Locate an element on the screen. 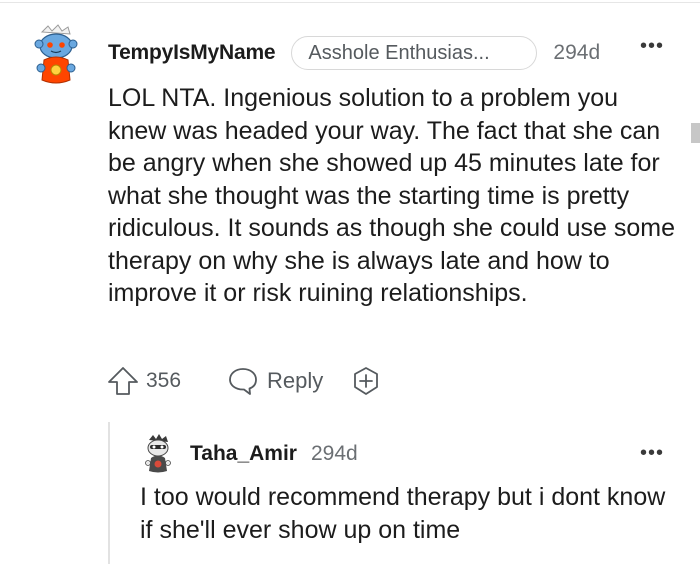 This screenshot has height=564, width=700. speech-bubble-icon is located at coordinates (243, 381).